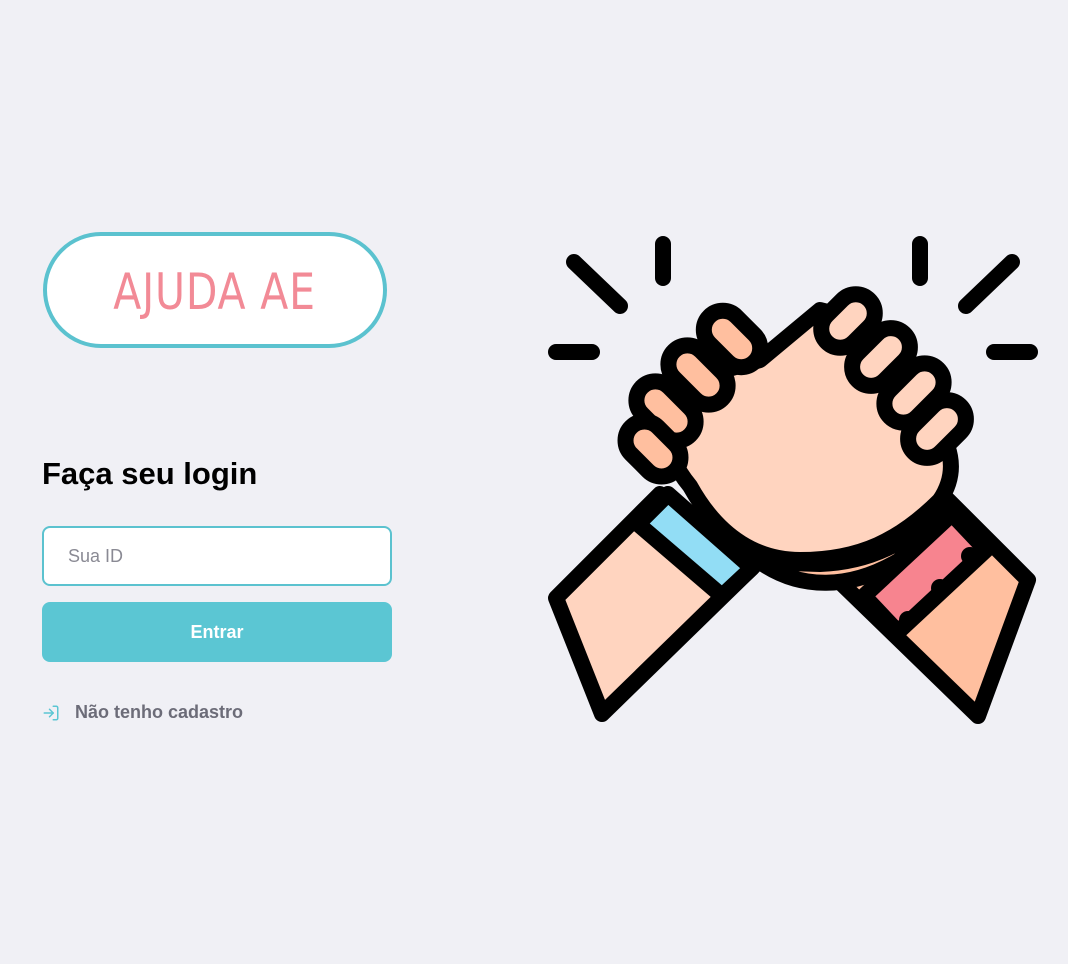  I want to click on log-in-icon, so click(51, 713).